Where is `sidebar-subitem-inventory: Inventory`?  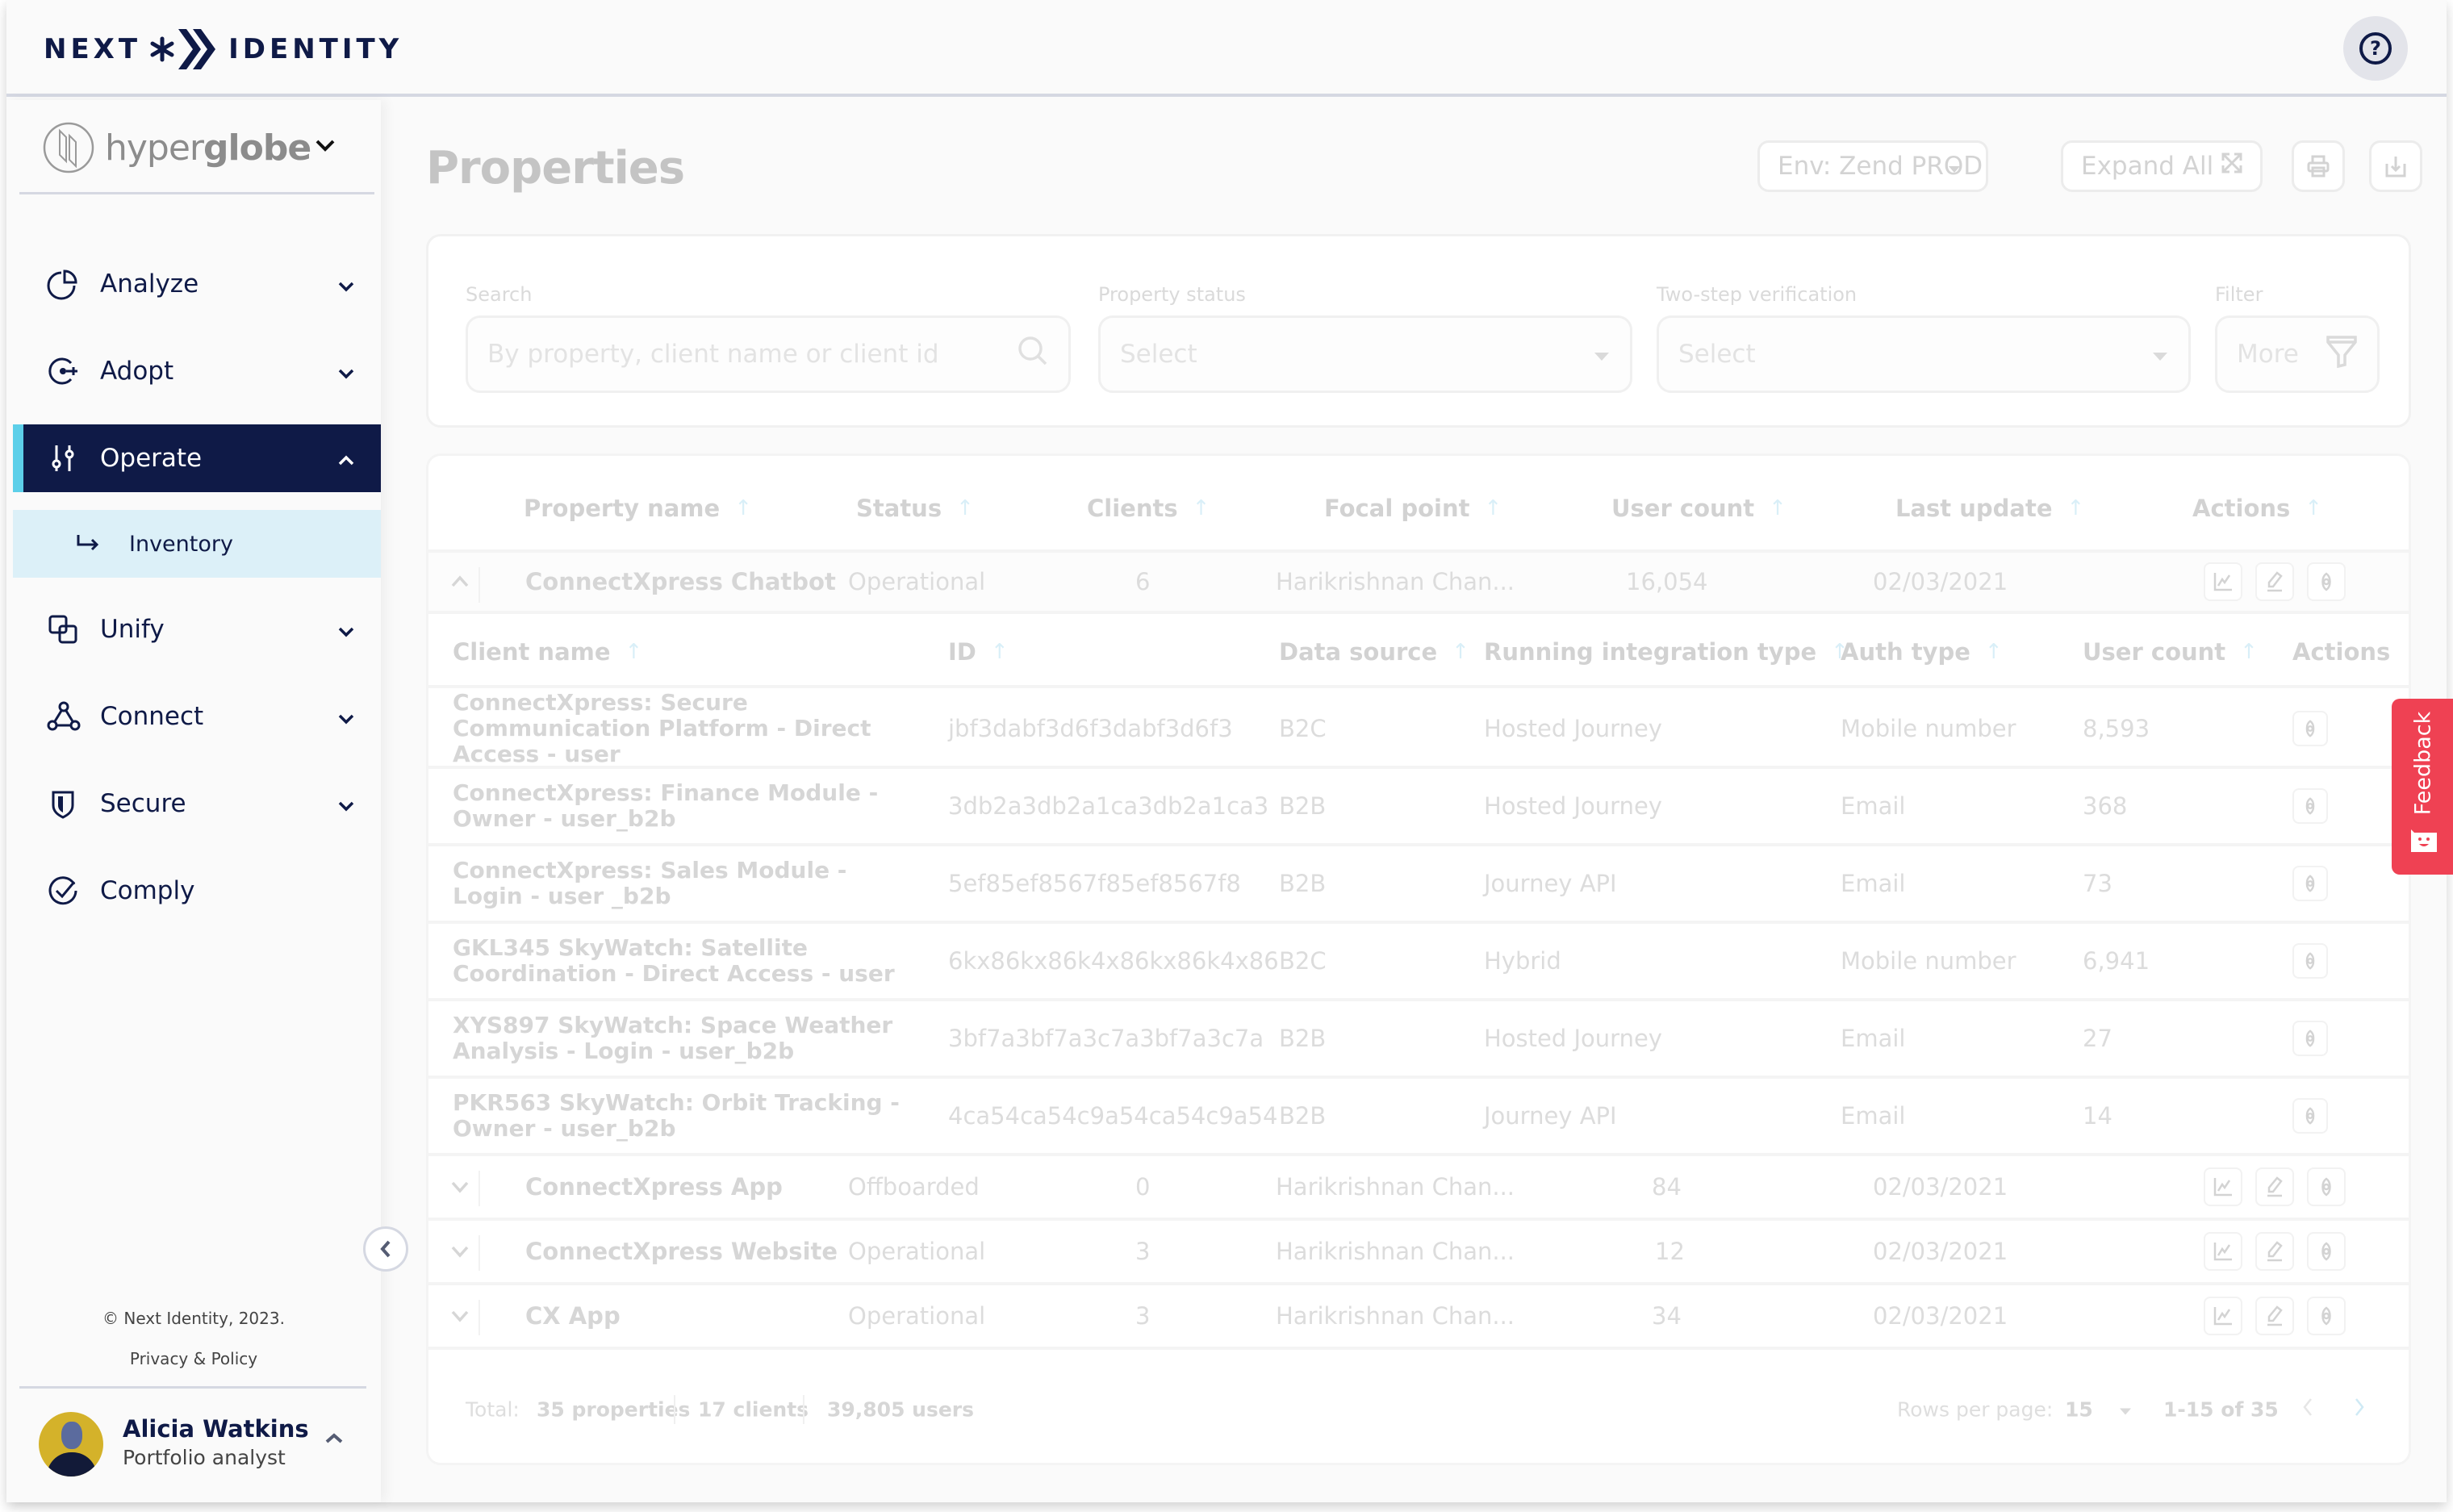
sidebar-subitem-inventory: Inventory is located at coordinates (197, 544).